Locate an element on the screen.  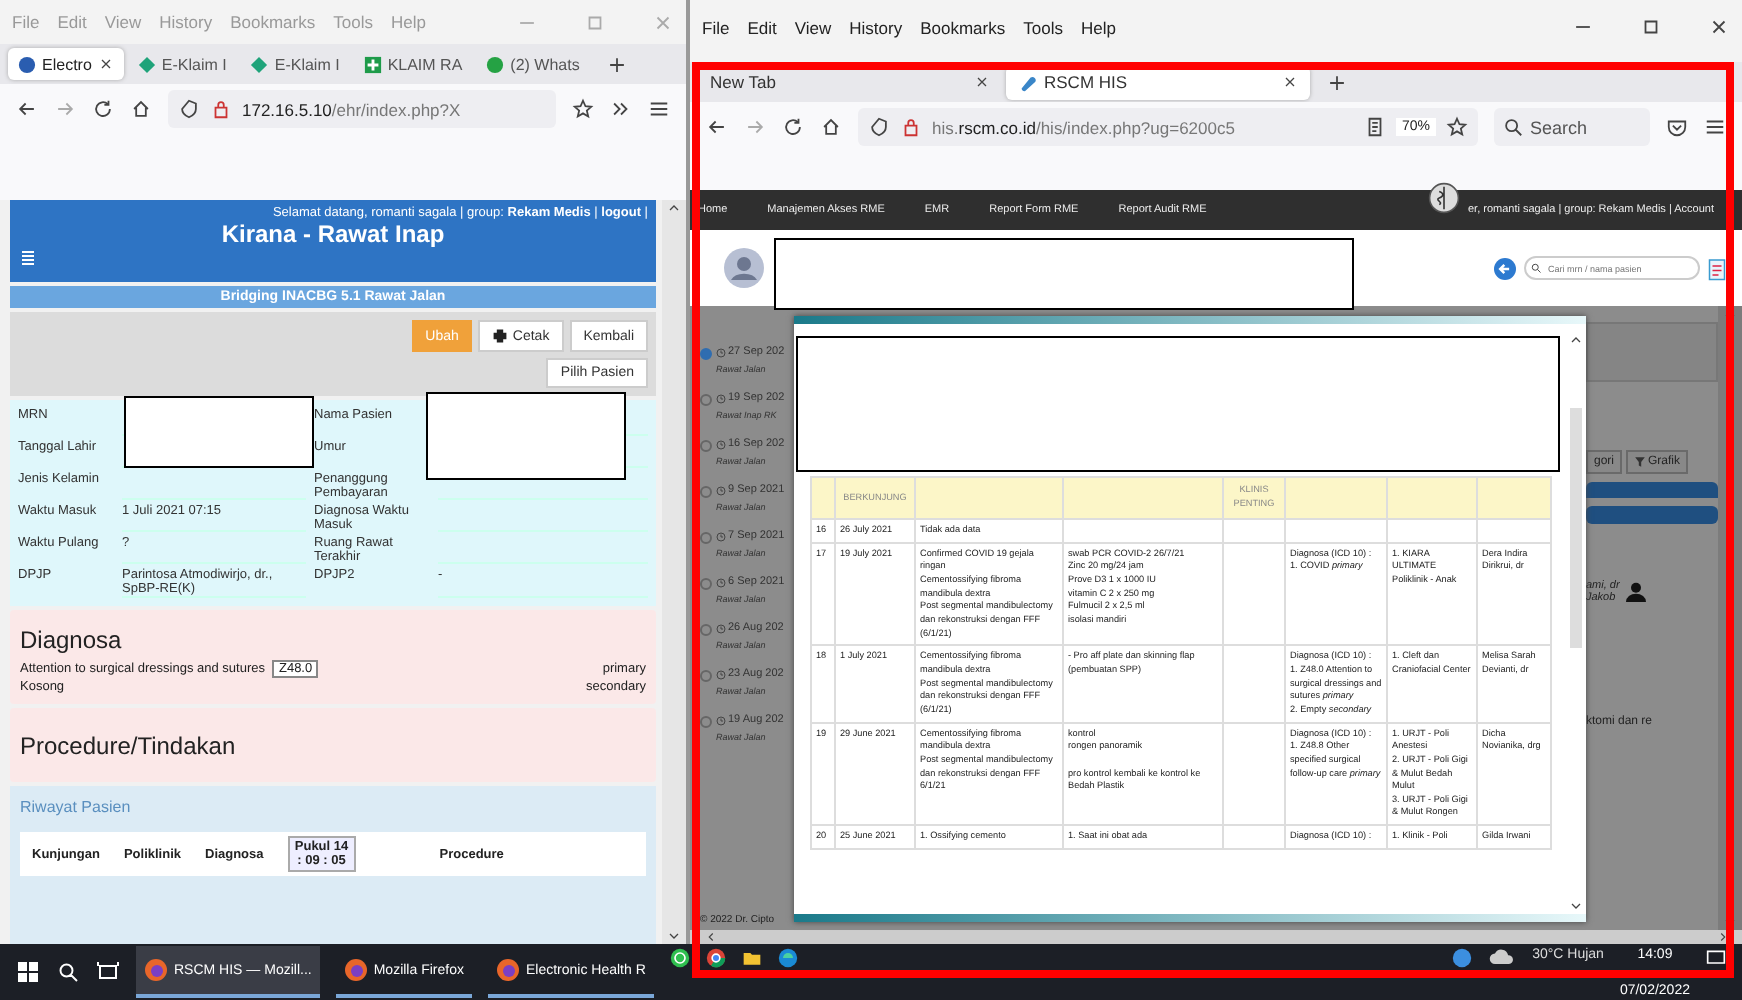
section-heading: Procedure/Tindakan is located at coordinates (129, 746).